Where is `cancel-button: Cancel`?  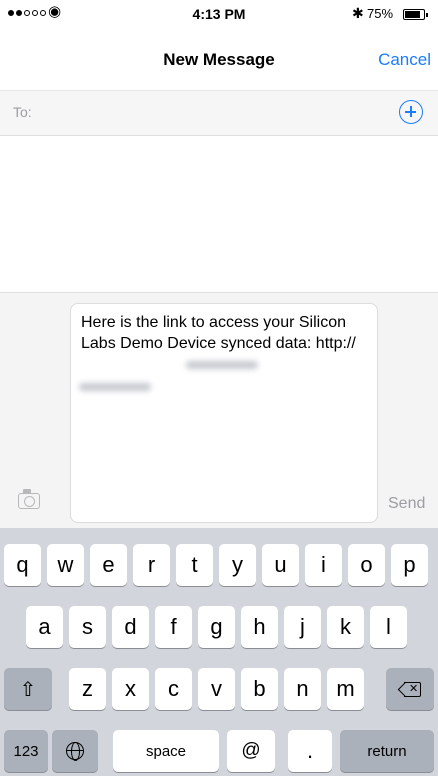 cancel-button: Cancel is located at coordinates (404, 60).